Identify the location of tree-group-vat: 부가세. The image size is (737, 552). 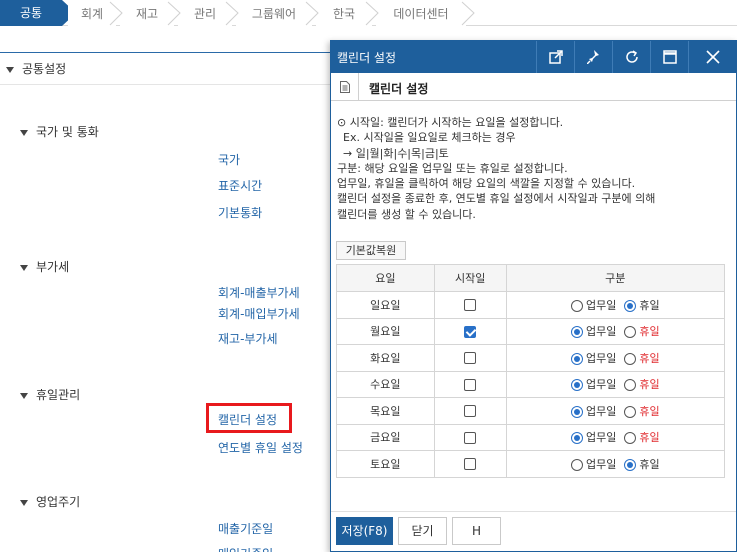
(44, 266).